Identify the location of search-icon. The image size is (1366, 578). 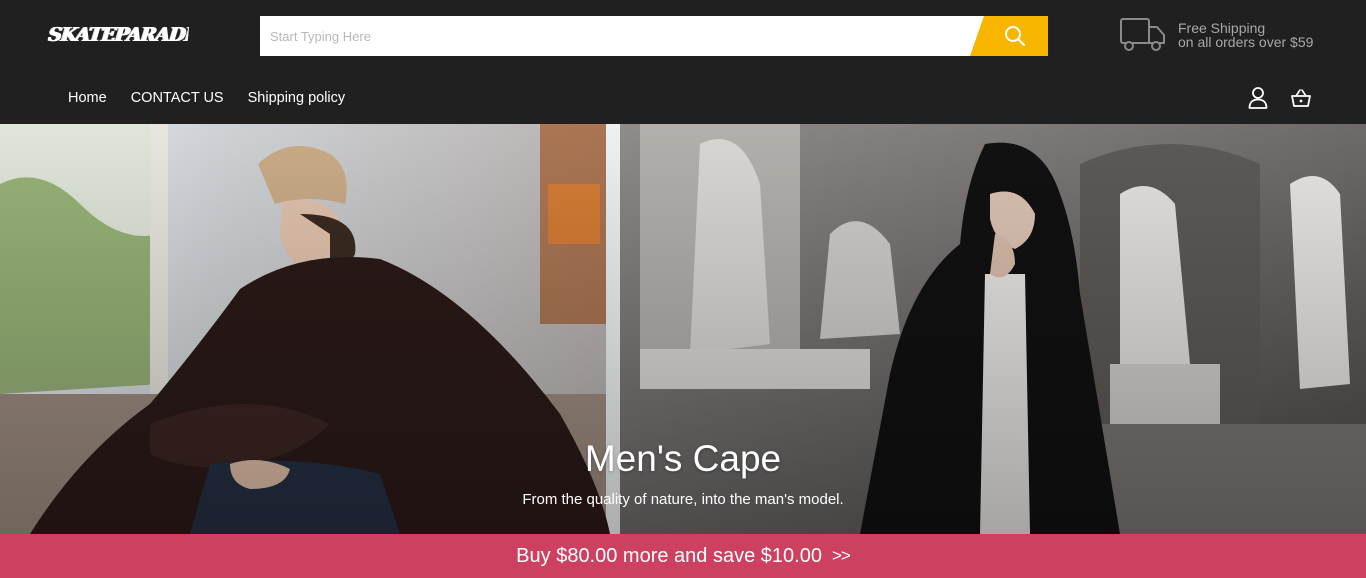
(1015, 36).